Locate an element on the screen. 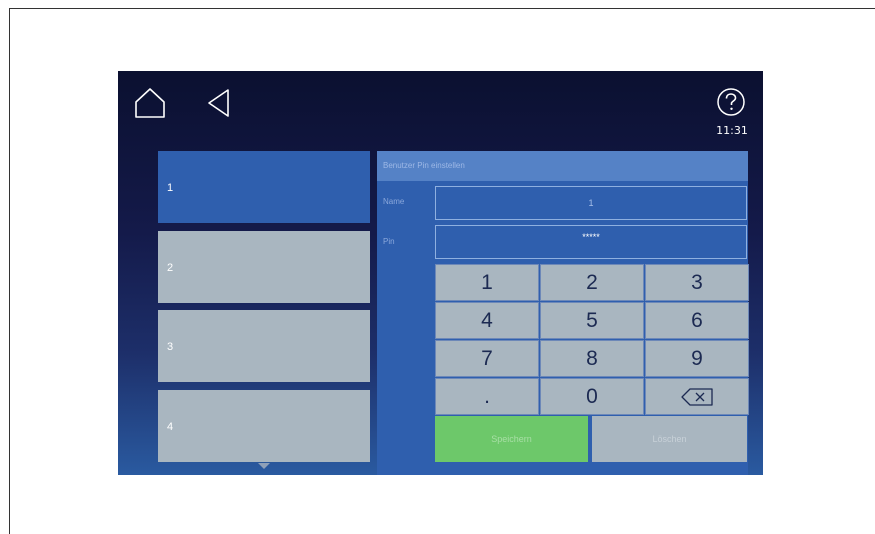 This screenshot has width=875, height=534. key-5: 5 is located at coordinates (592, 320).